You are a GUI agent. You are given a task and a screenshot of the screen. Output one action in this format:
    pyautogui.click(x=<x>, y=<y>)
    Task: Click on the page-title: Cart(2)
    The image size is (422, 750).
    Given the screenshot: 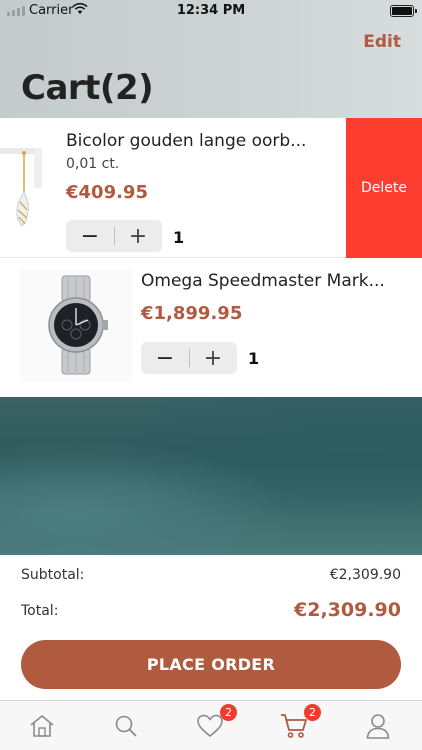 What is the action you would take?
    pyautogui.click(x=87, y=88)
    